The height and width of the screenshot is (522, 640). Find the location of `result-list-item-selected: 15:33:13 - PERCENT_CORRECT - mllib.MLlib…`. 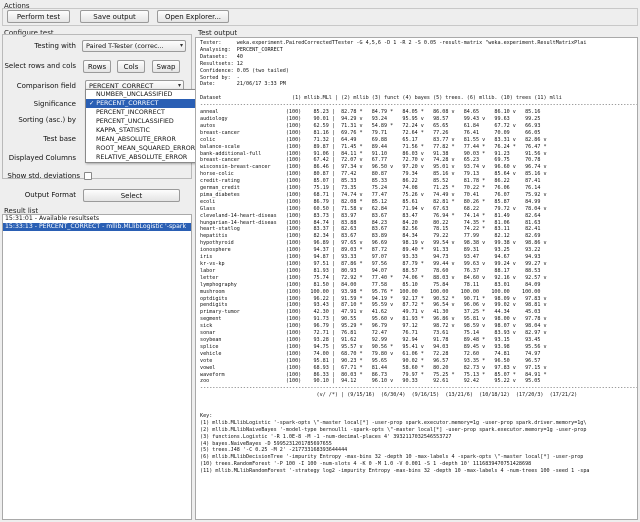

result-list-item-selected: 15:33:13 - PERCENT_CORRECT - mllib.MLlib… is located at coordinates (97, 227).